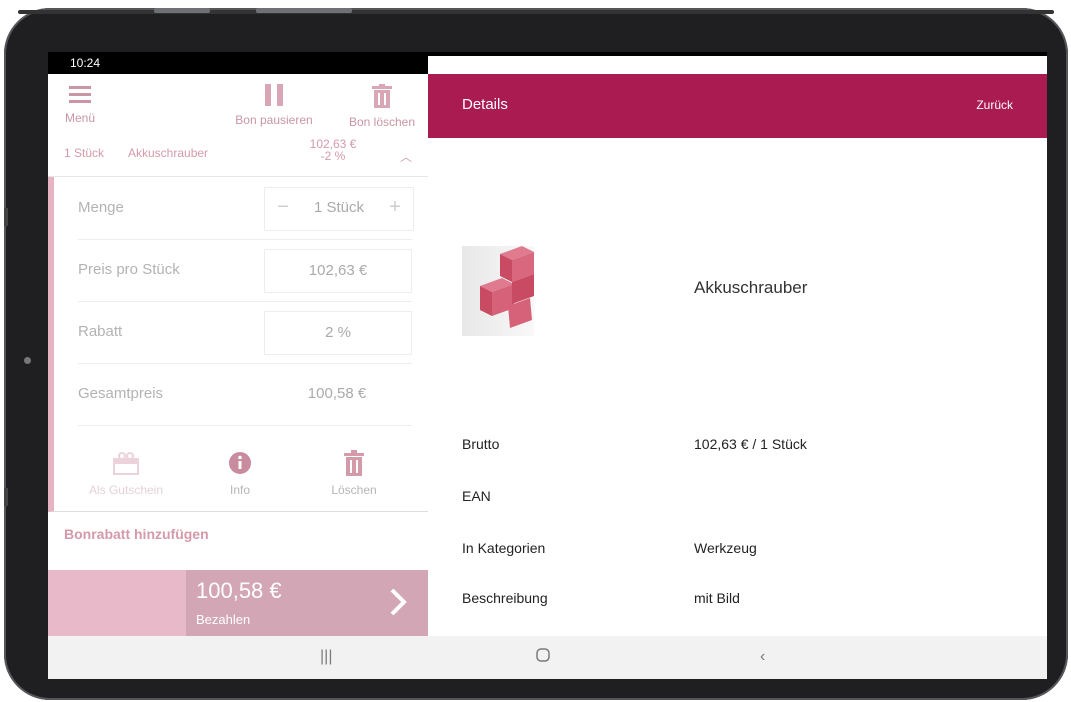  I want to click on decrement-button: −, so click(283, 207).